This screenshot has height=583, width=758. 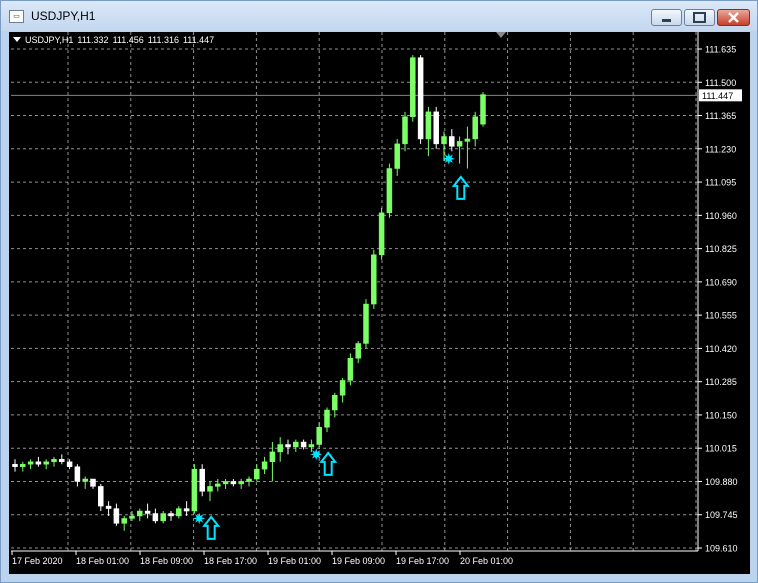 I want to click on current-price-label: 111.447, so click(x=717, y=96).